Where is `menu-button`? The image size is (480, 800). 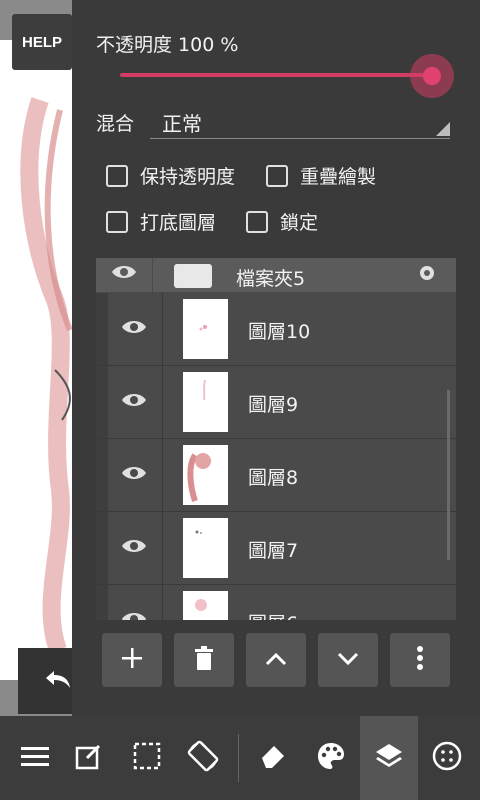 menu-button is located at coordinates (35, 758).